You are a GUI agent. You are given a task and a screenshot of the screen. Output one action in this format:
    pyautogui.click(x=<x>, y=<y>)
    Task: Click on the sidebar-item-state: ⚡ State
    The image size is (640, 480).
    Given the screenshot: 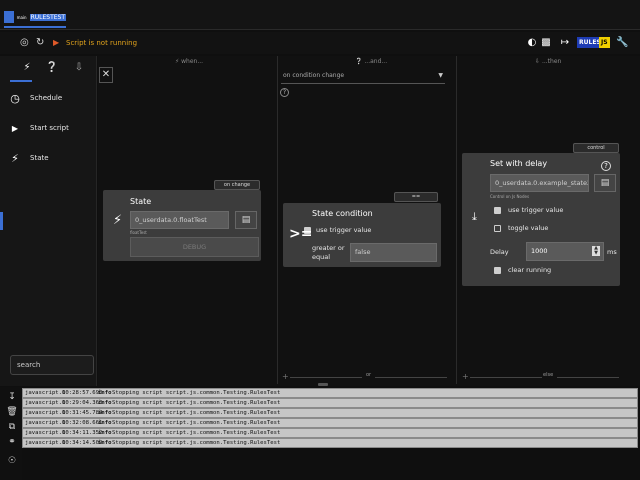 What is the action you would take?
    pyautogui.click(x=48, y=158)
    